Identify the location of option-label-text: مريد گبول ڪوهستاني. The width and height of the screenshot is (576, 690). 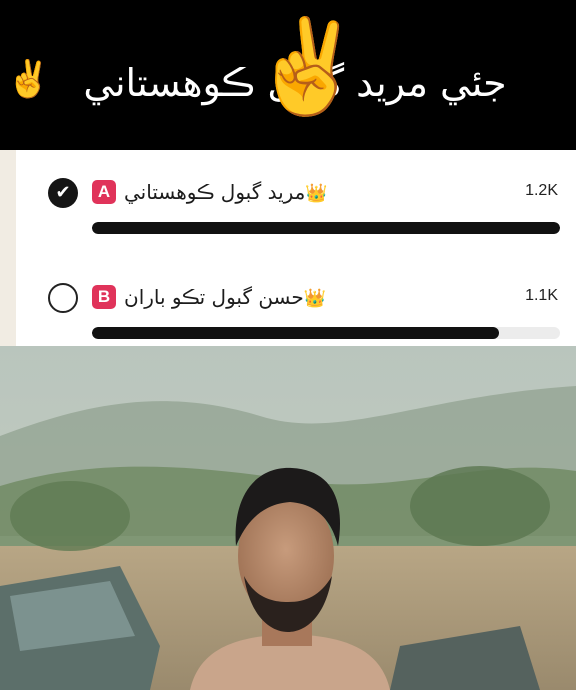
(215, 192).